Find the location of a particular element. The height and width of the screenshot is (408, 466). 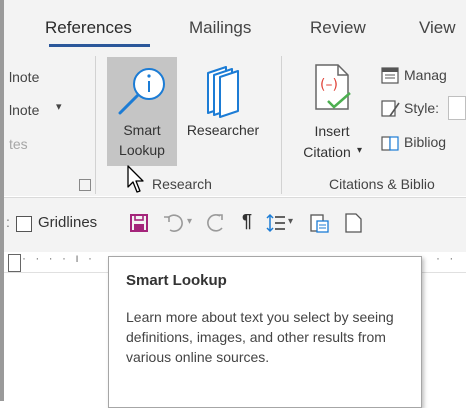

researcher-label: Researcher is located at coordinates (223, 130).